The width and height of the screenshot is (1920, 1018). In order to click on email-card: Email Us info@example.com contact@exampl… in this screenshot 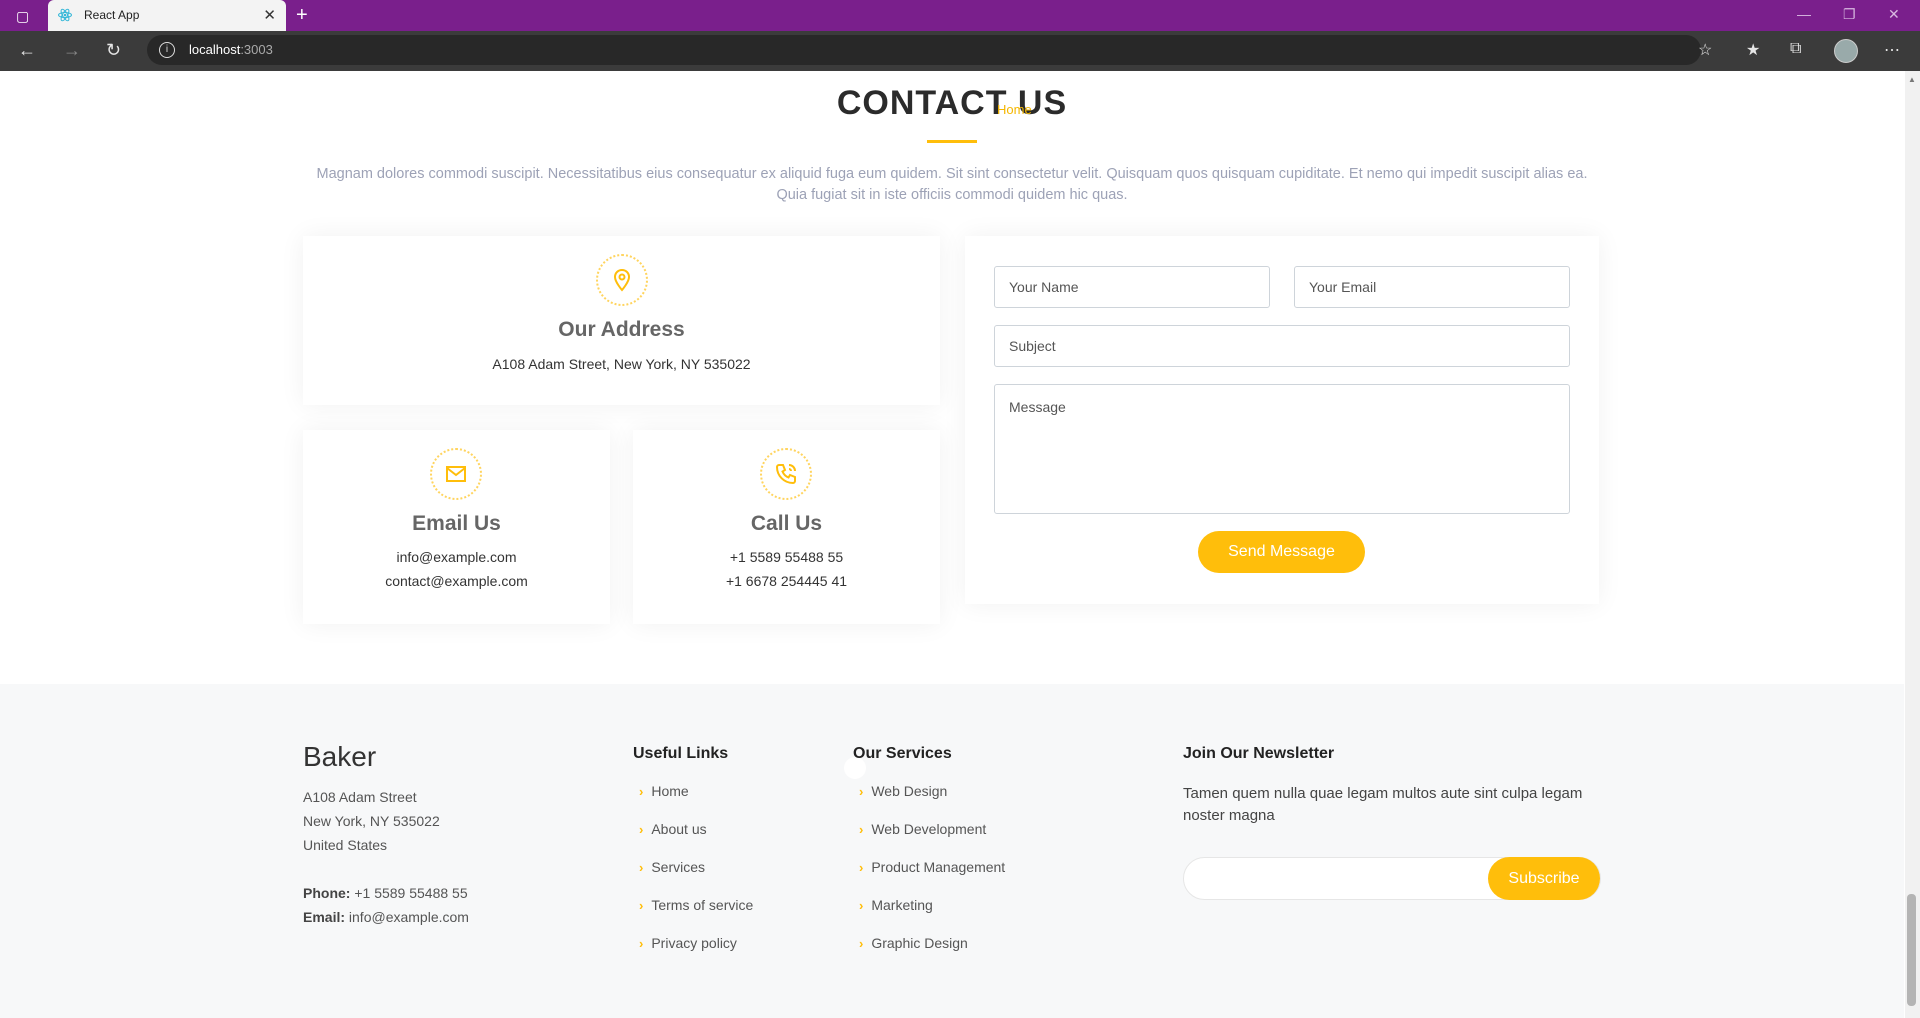, I will do `click(456, 527)`.